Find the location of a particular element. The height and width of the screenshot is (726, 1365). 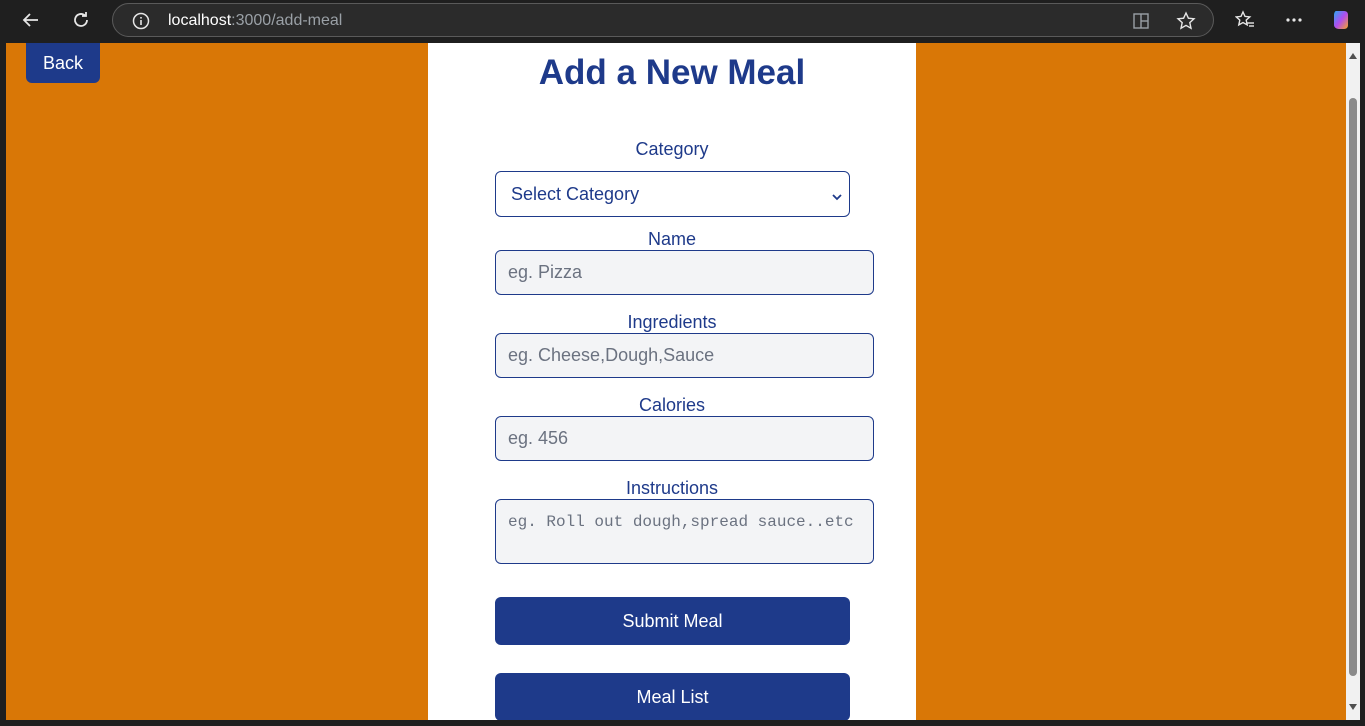

meal-list-button: Meal List is located at coordinates (672, 696).